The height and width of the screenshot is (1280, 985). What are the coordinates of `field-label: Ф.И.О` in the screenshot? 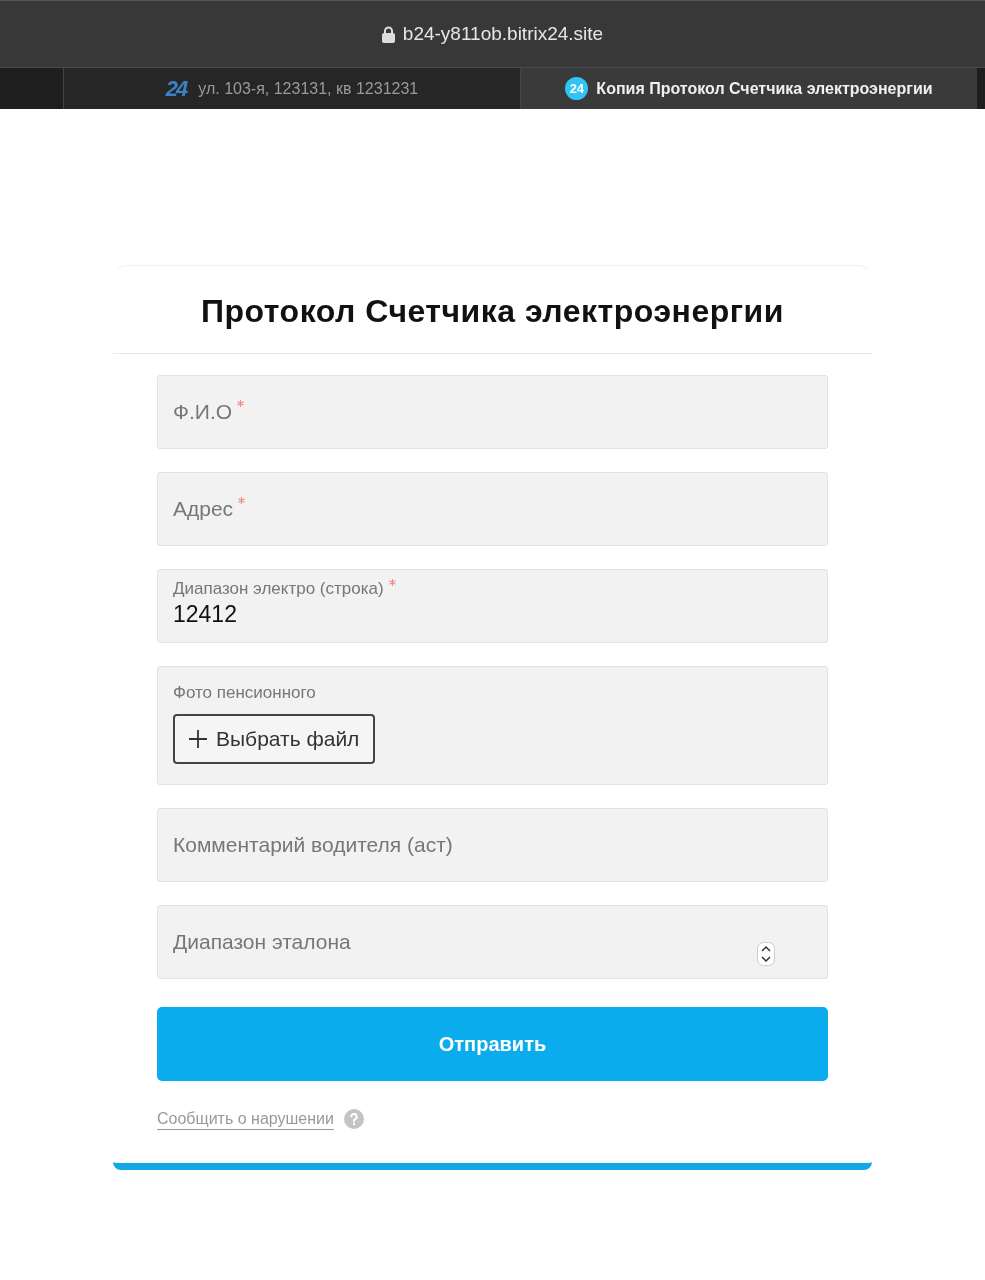 It's located at (203, 411).